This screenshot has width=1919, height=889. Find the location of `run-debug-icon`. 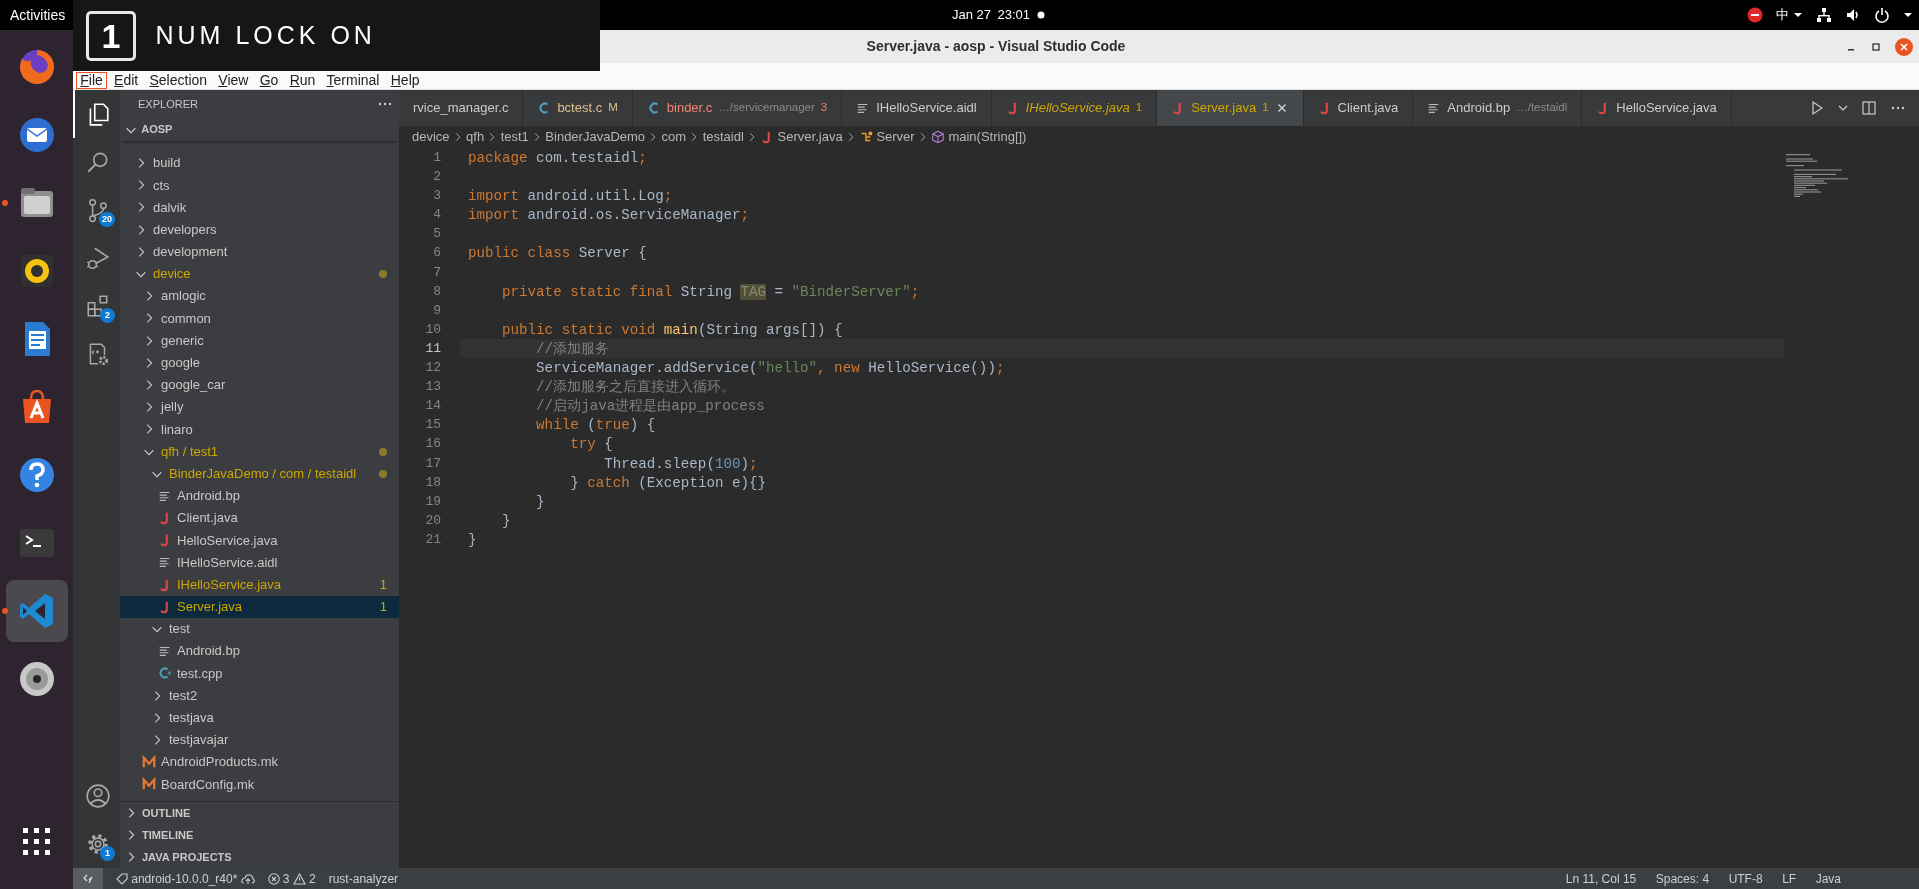

run-debug-icon is located at coordinates (97, 258).